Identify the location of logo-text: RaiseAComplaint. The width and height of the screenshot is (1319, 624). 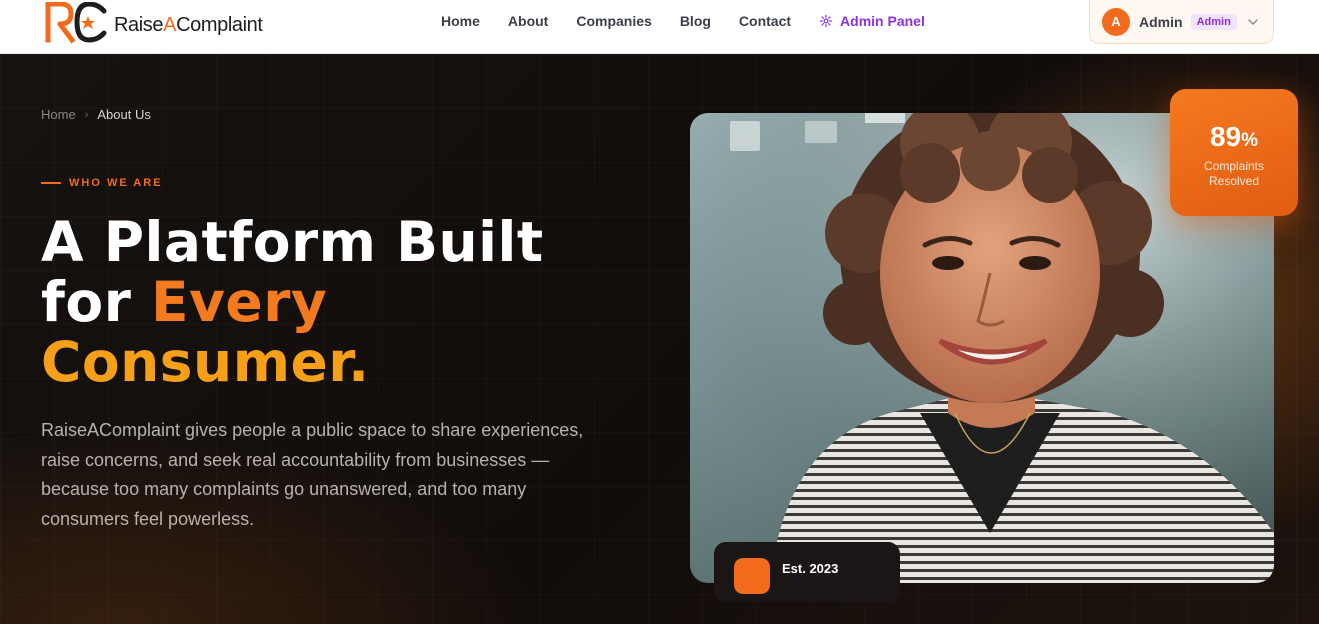
(188, 24).